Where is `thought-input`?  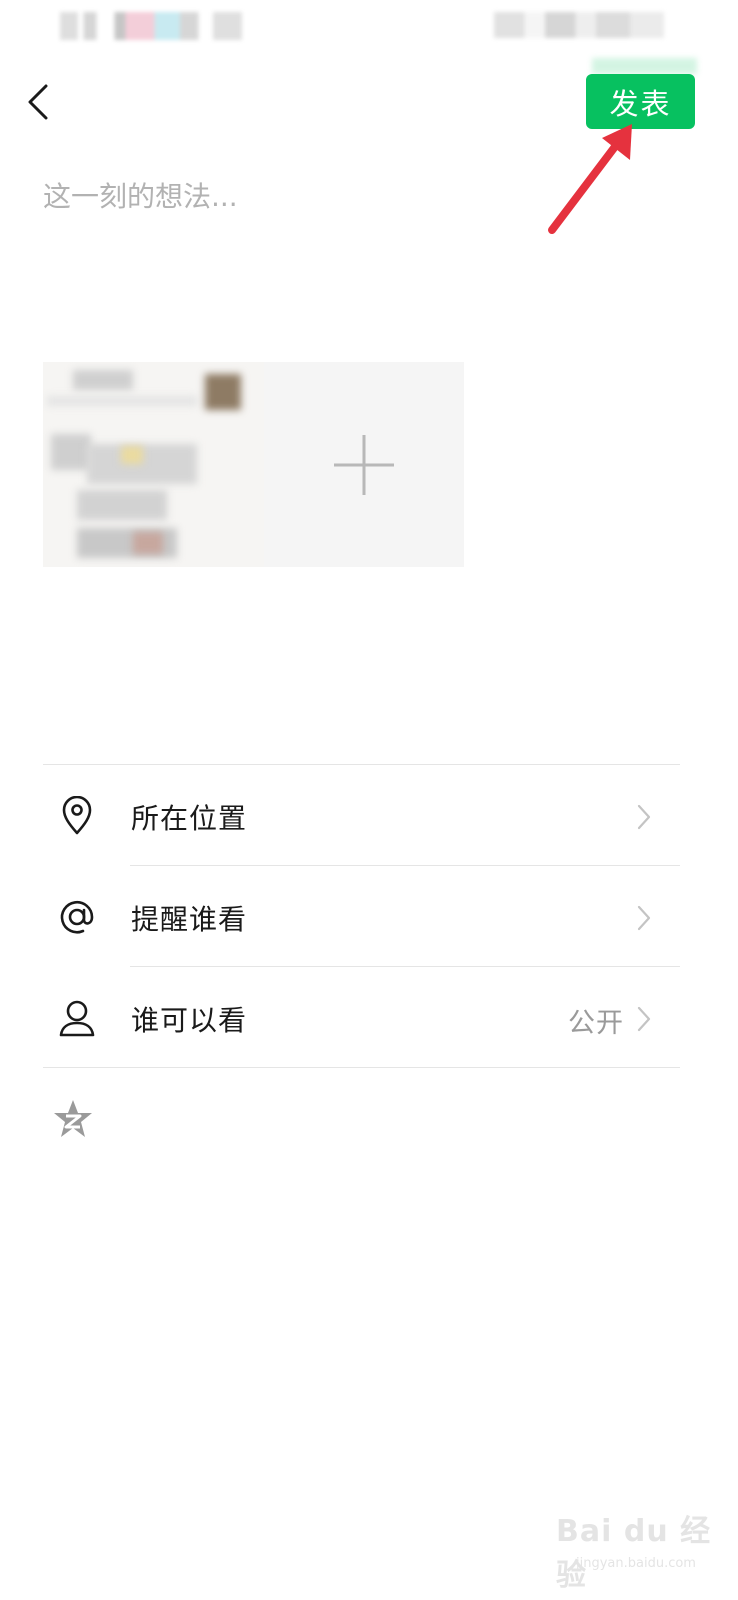 thought-input is located at coordinates (368, 196).